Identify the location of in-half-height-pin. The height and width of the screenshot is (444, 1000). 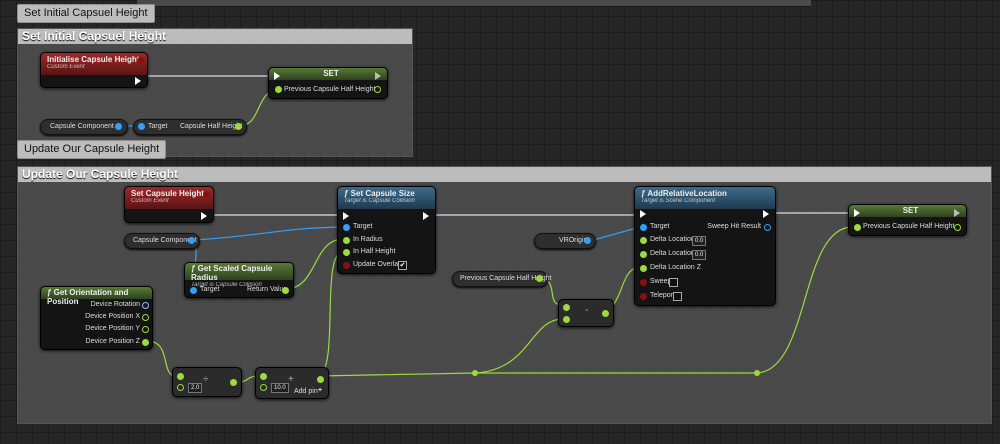
(346, 252).